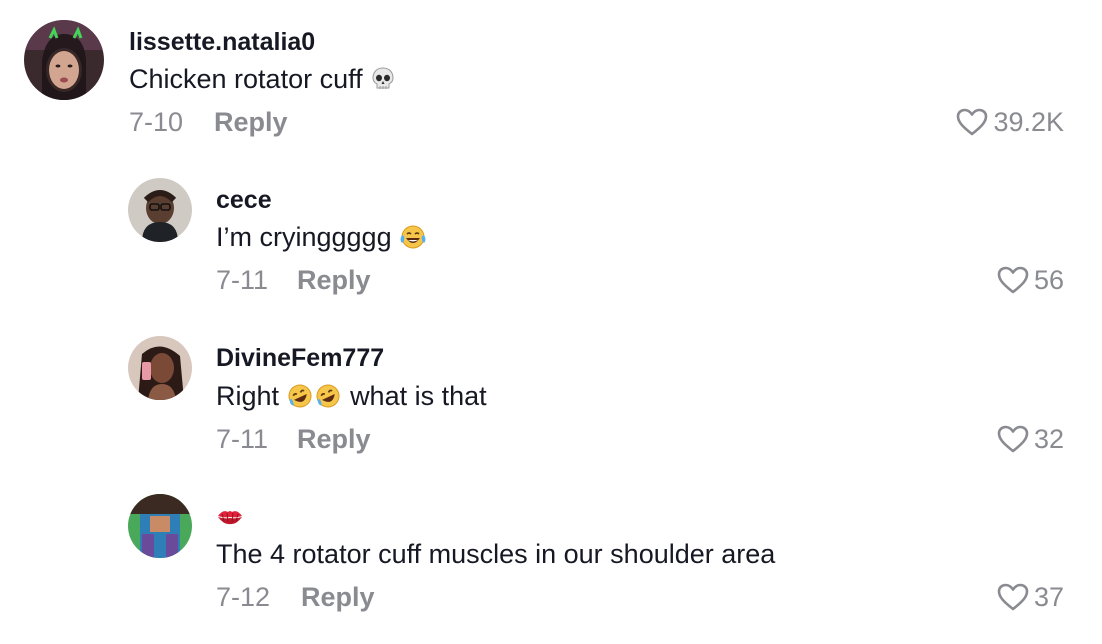 Image resolution: width=1102 pixels, height=644 pixels. I want to click on like-count: 39.2K, so click(1028, 122).